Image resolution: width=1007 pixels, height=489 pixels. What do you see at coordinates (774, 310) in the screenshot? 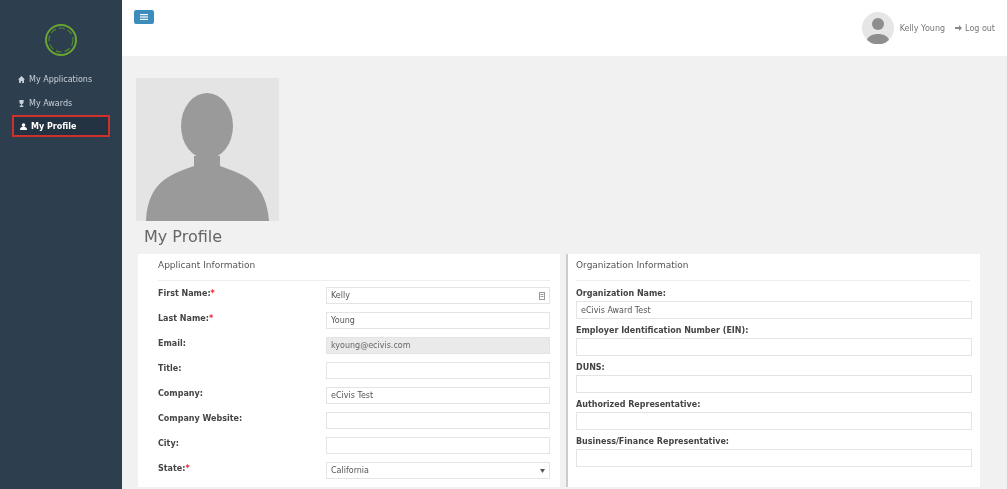
I see `input-field: eCivis Award Test` at bounding box center [774, 310].